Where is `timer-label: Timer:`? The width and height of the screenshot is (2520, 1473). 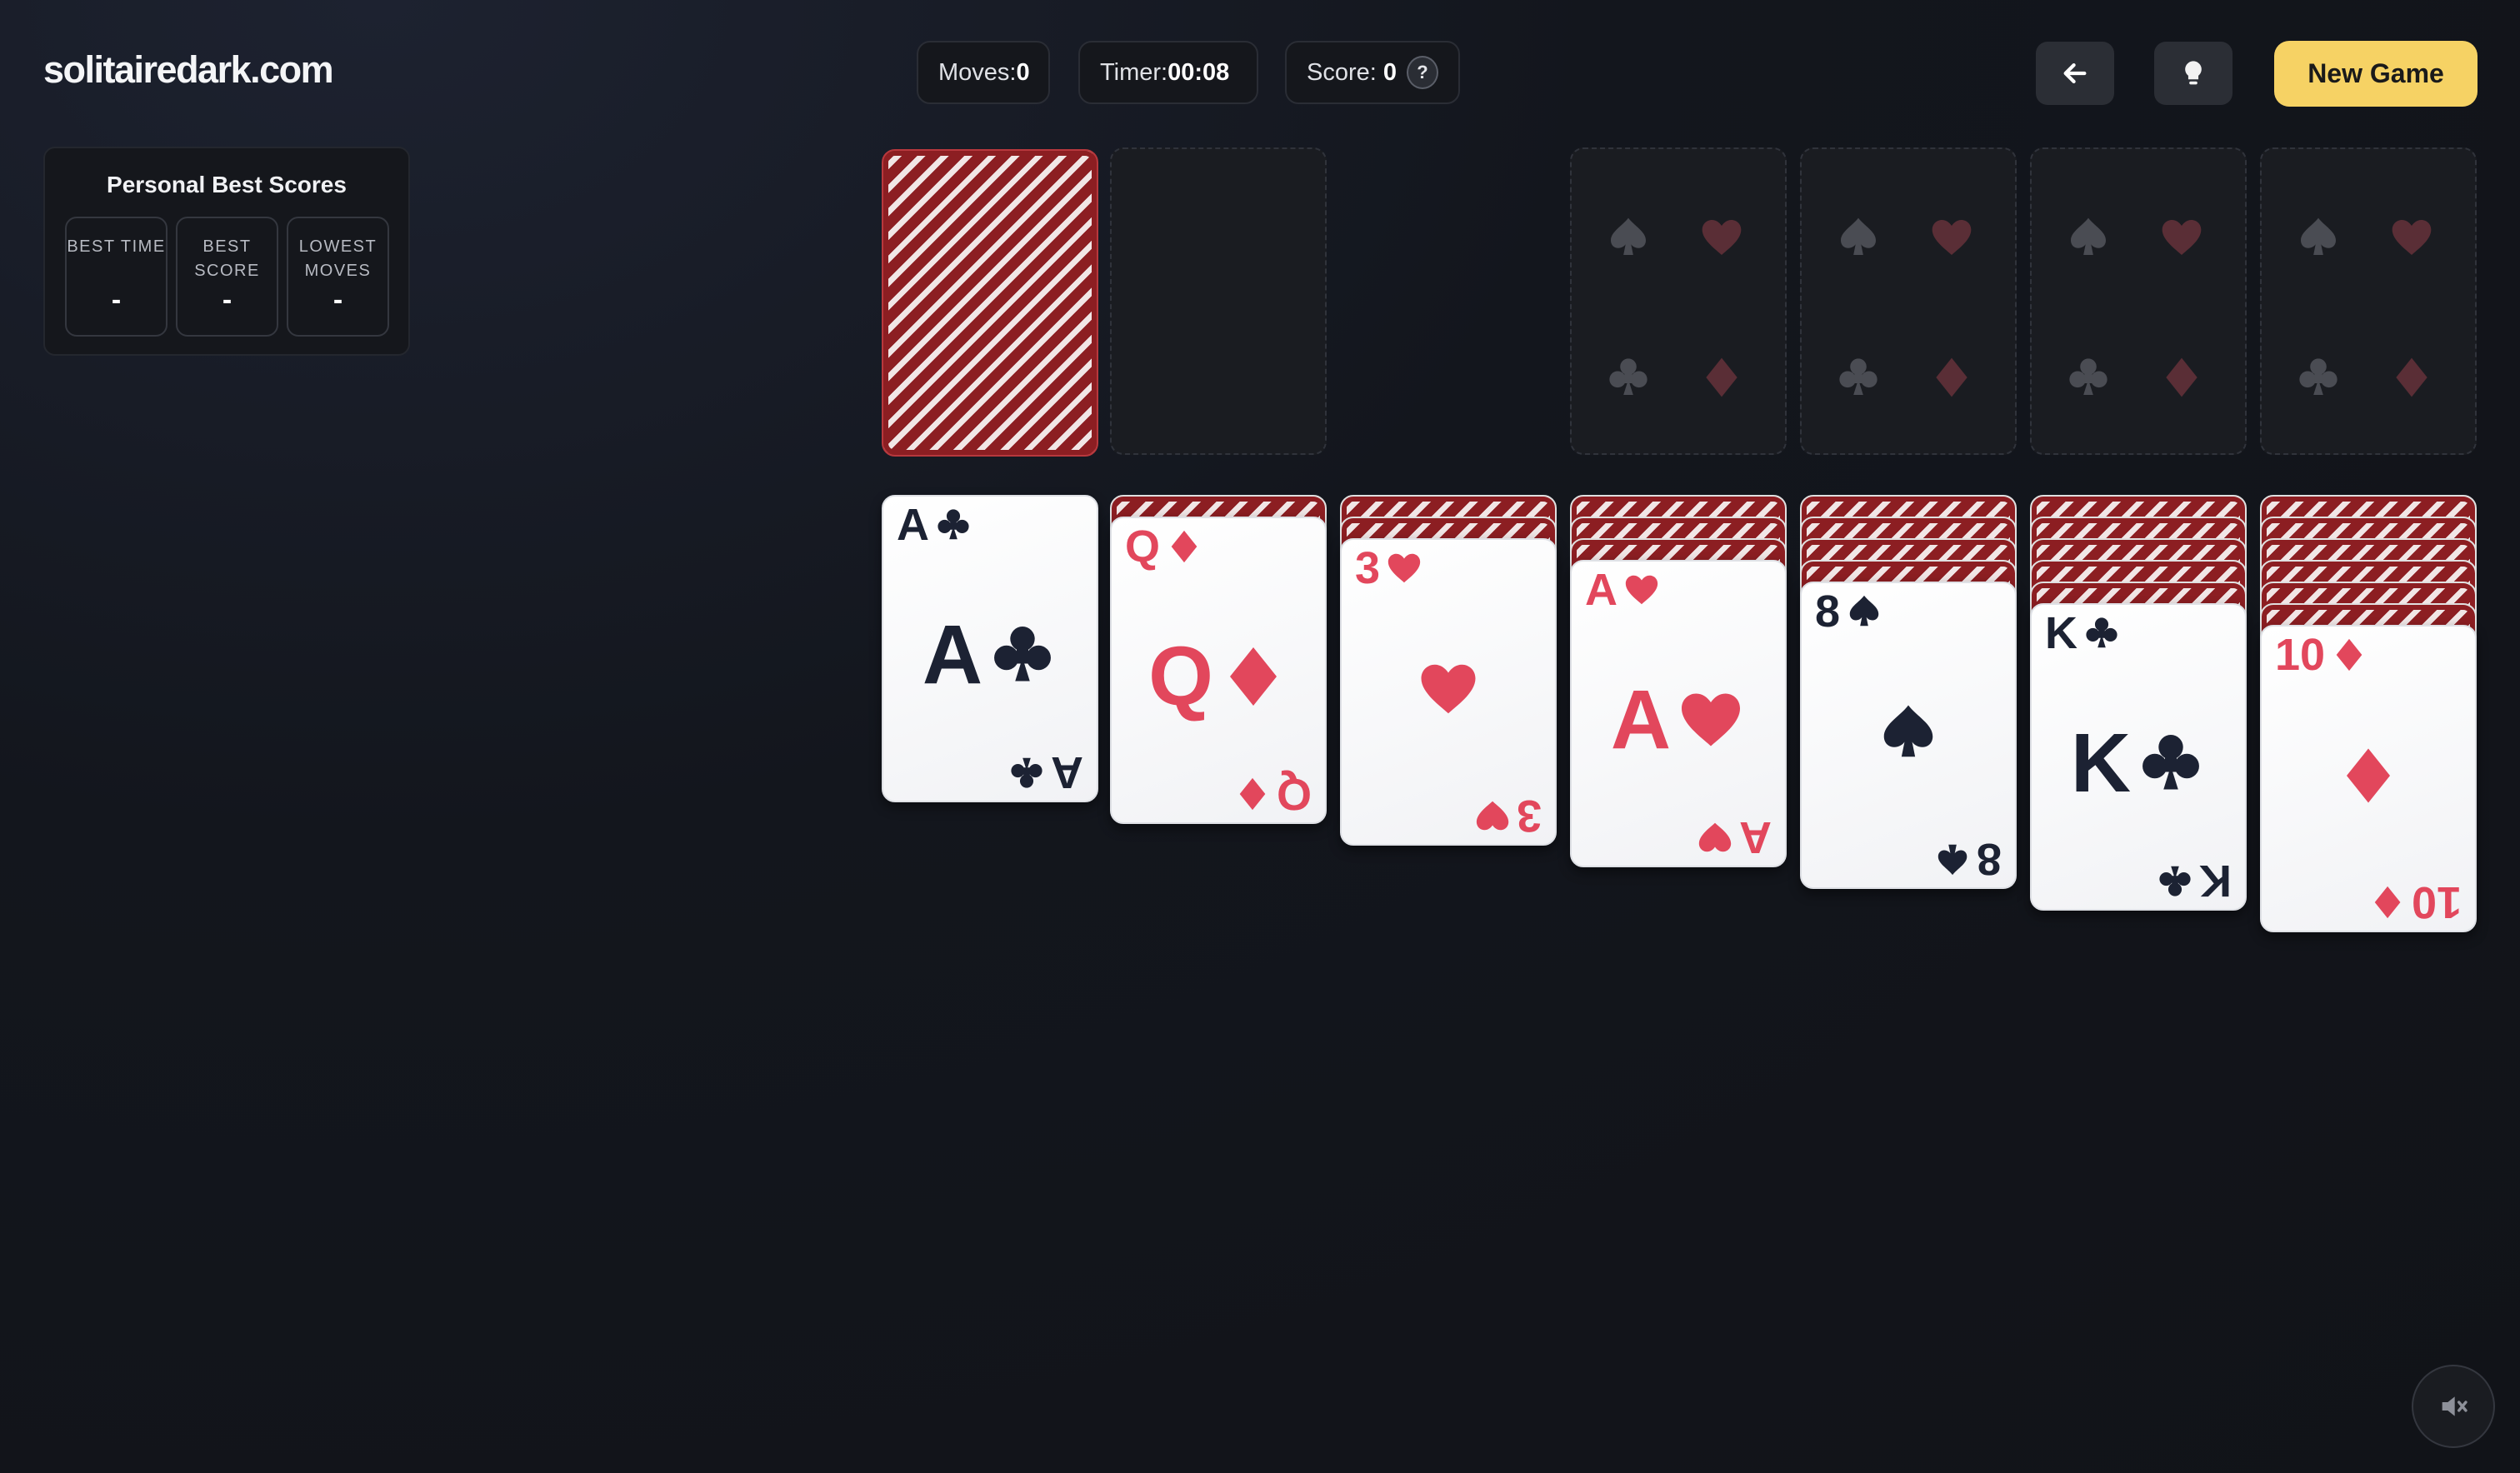
timer-label: Timer: is located at coordinates (1134, 72).